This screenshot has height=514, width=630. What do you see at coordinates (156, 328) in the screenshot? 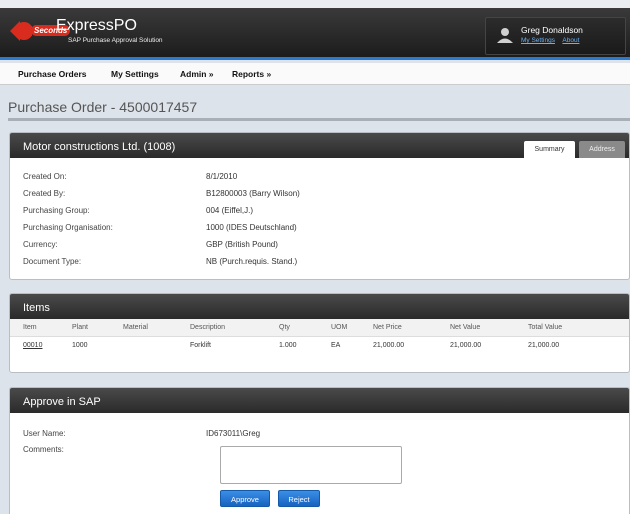
I see `column-header: Material` at bounding box center [156, 328].